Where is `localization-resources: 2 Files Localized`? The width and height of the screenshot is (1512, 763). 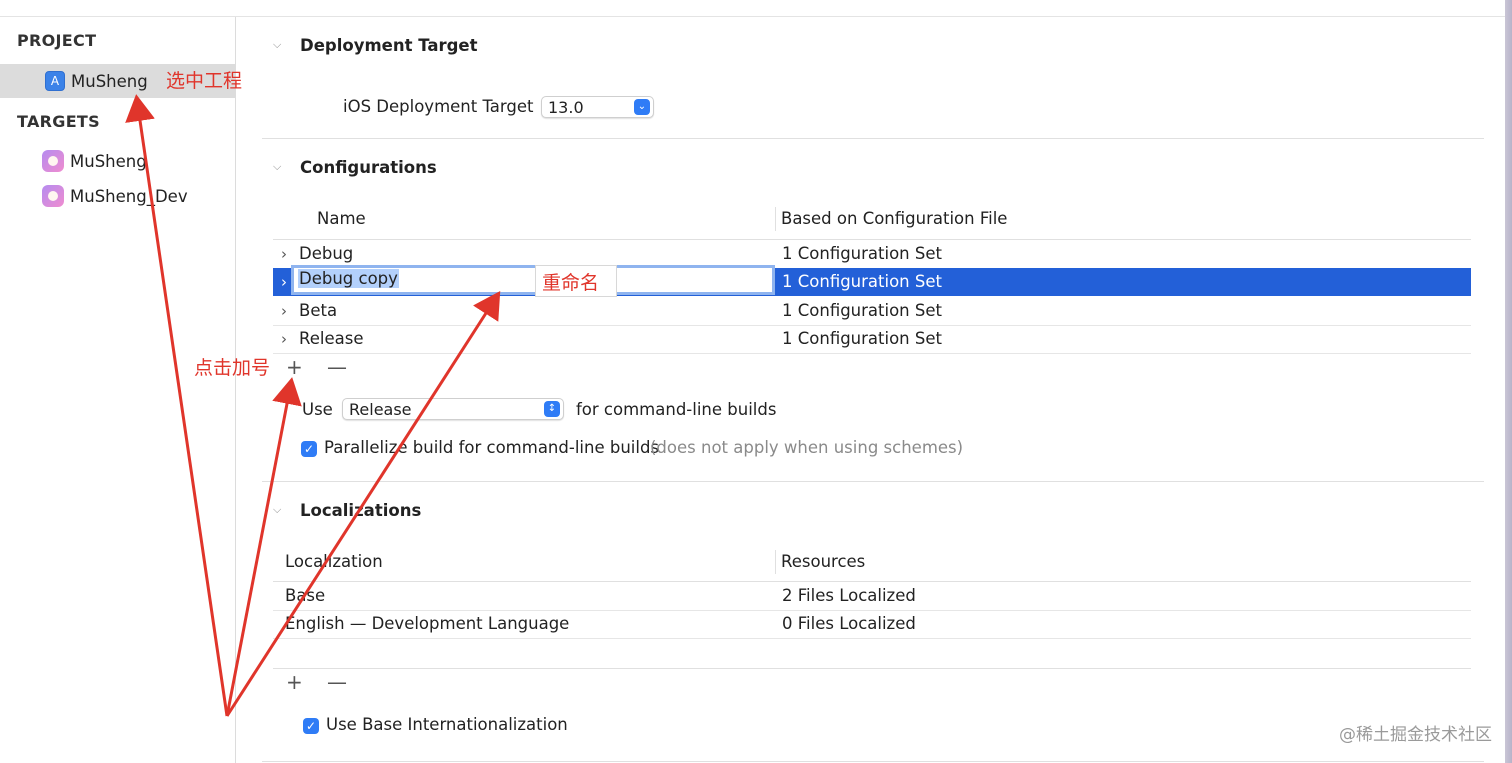 localization-resources: 2 Files Localized is located at coordinates (849, 595).